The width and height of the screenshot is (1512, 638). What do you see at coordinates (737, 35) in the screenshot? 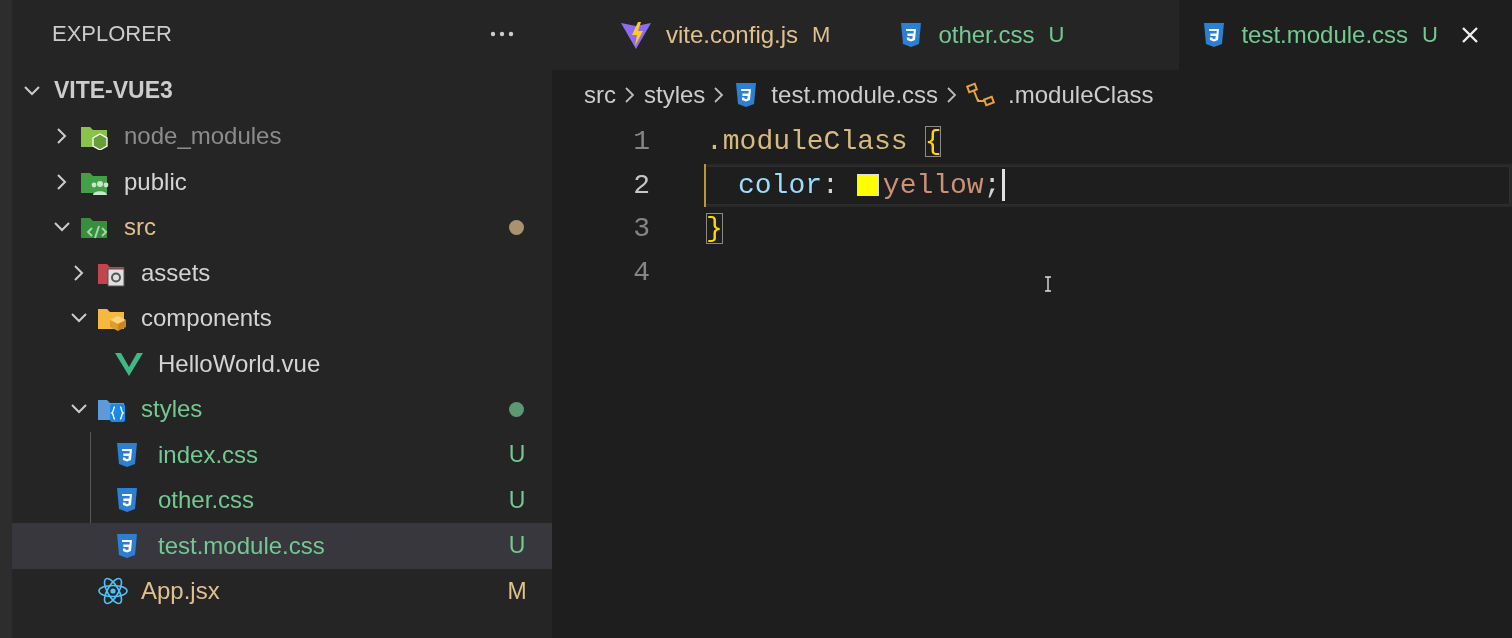
I see `editor-tab: vite.config.js M` at bounding box center [737, 35].